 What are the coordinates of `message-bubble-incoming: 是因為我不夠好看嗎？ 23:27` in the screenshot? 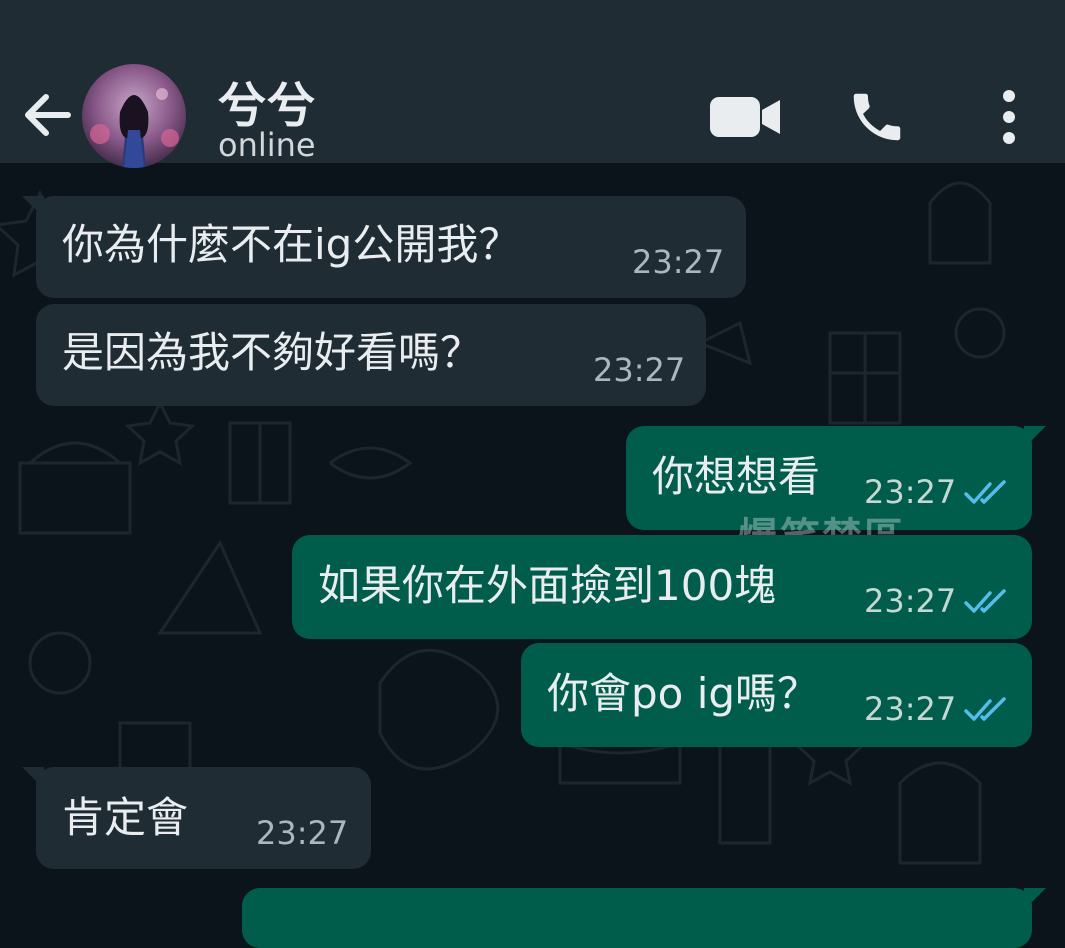 It's located at (371, 355).